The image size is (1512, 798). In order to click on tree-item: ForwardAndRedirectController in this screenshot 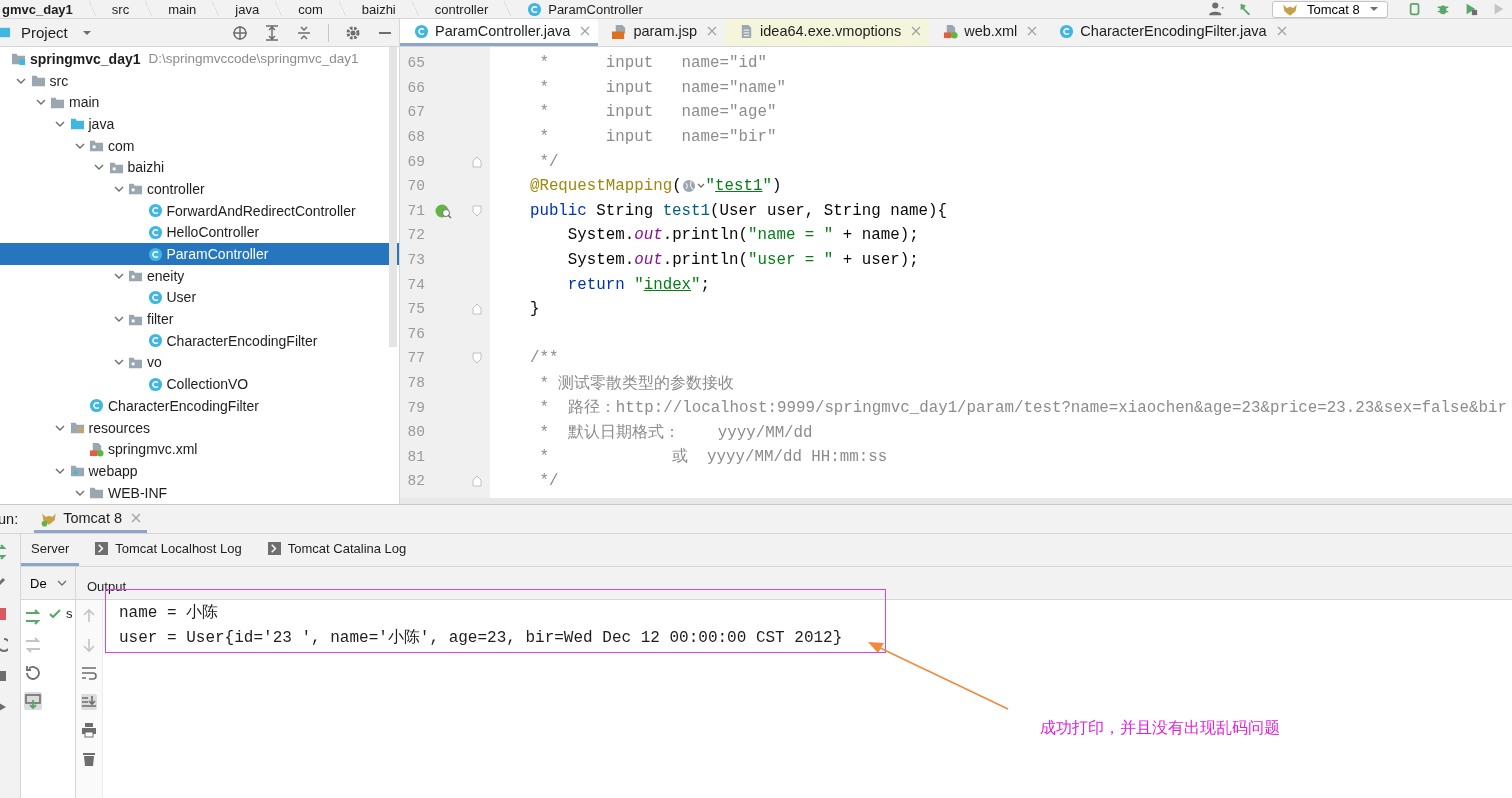, I will do `click(199, 210)`.